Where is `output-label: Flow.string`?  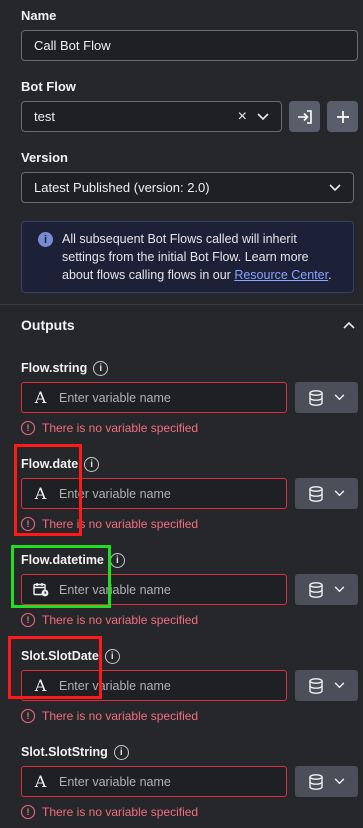
output-label: Flow.string is located at coordinates (54, 368).